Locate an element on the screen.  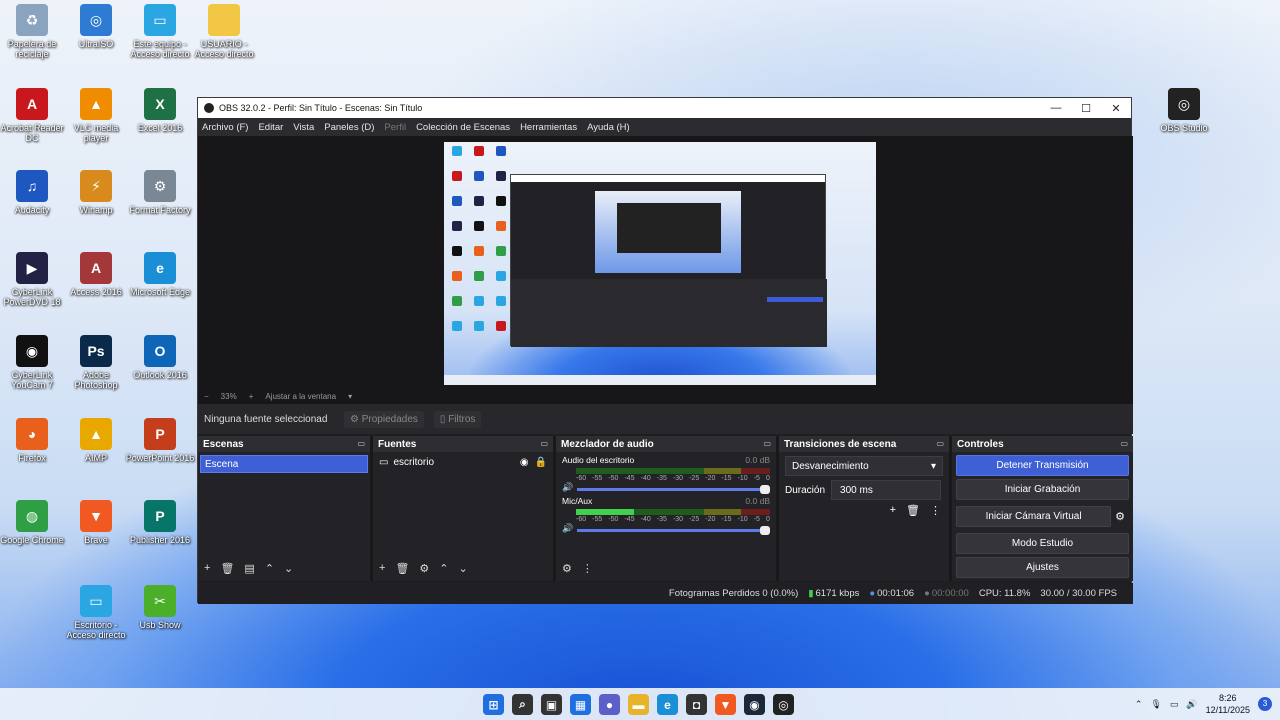
visibility-eye-icon: ◉ is located at coordinates (524, 462).